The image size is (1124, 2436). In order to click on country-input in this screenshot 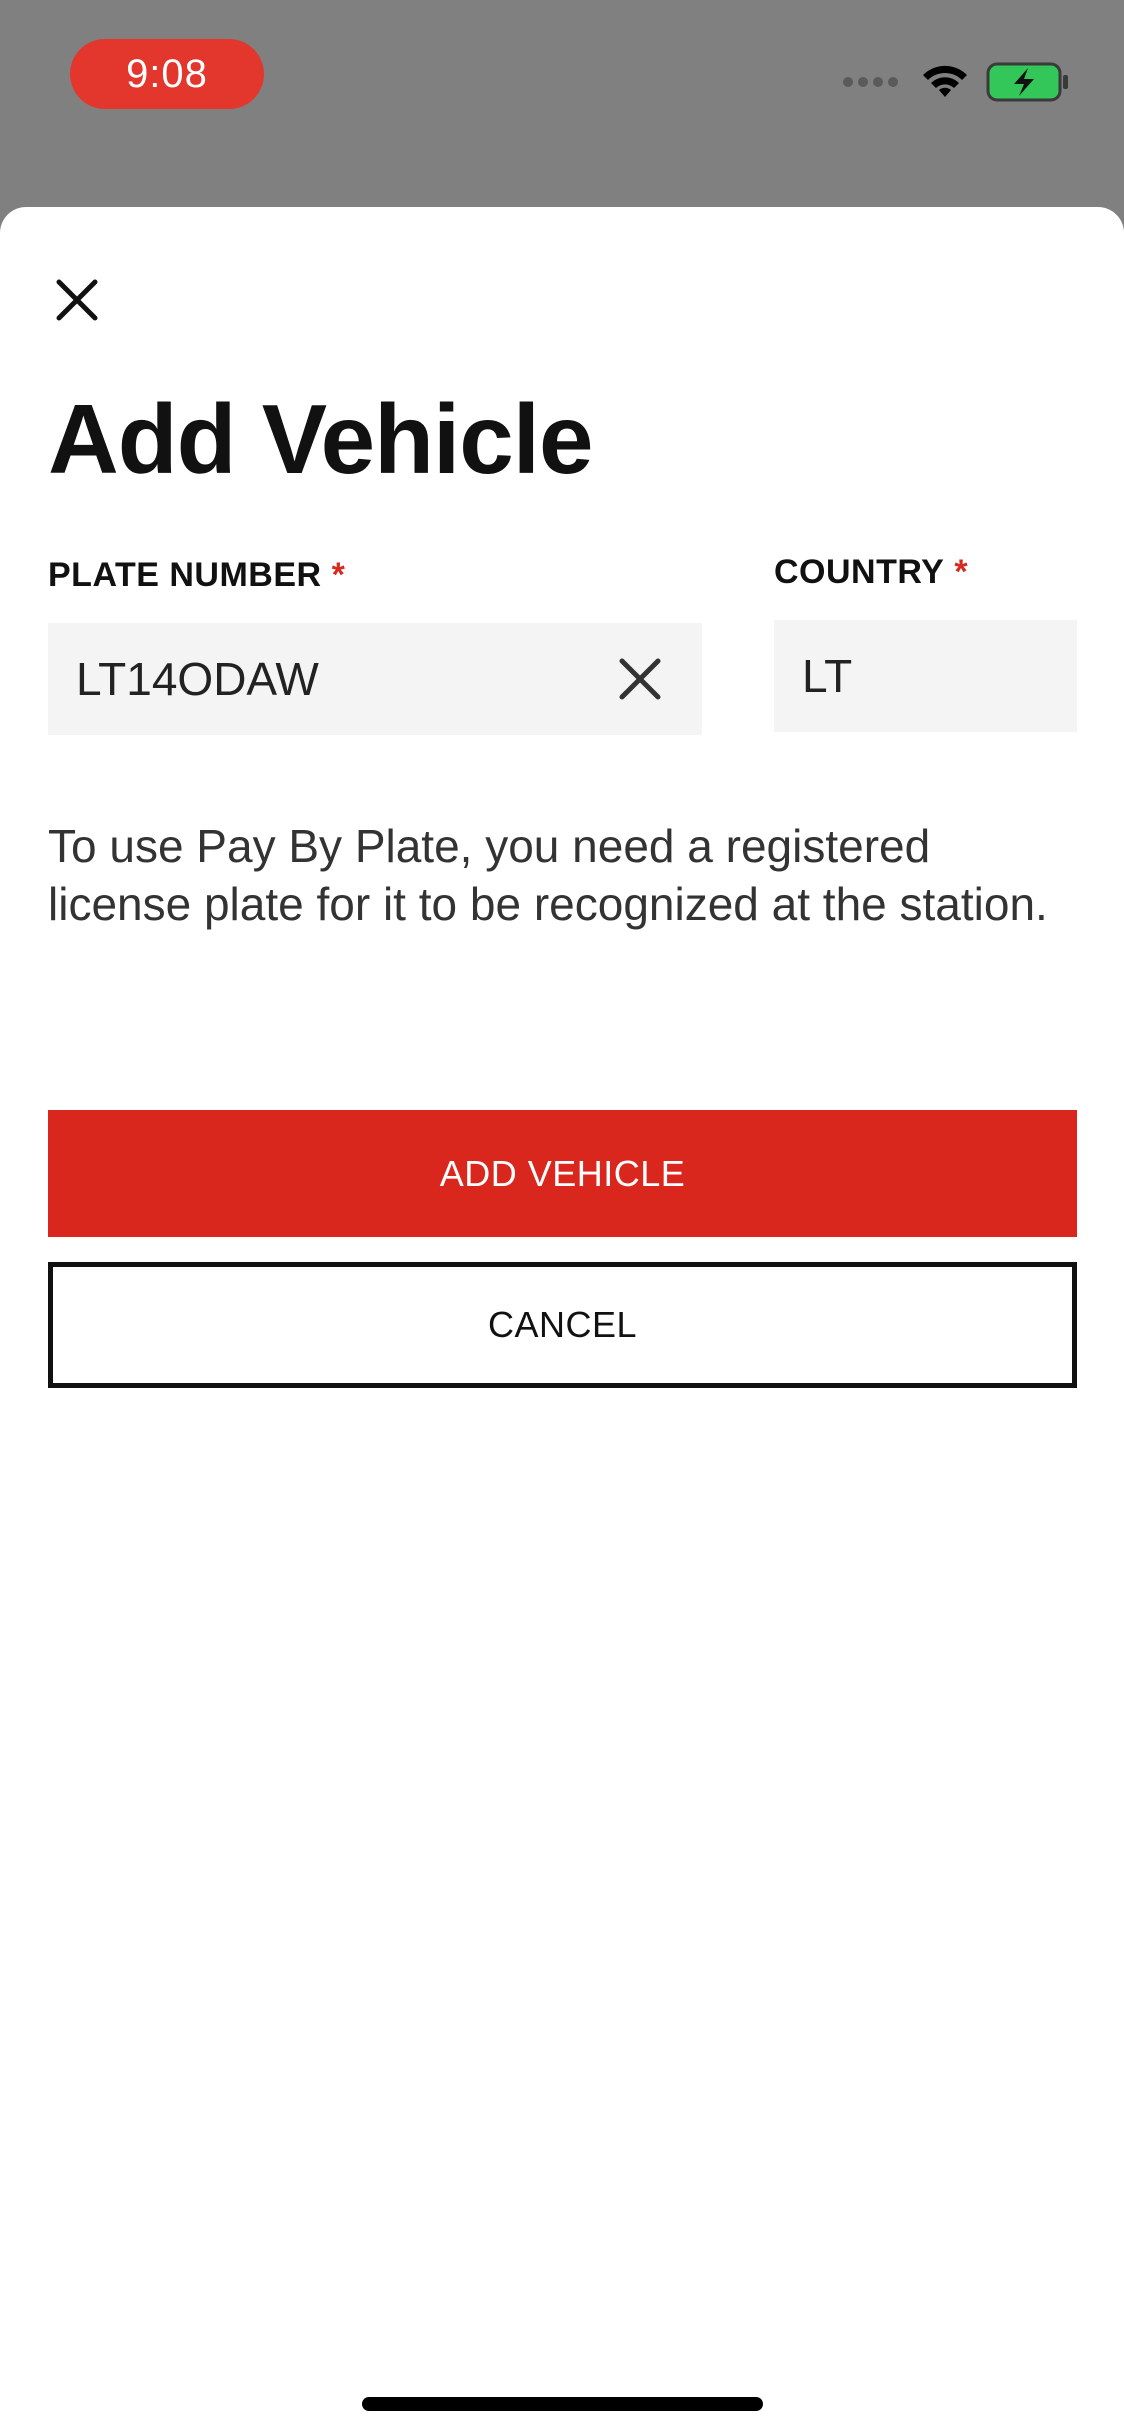, I will do `click(925, 676)`.